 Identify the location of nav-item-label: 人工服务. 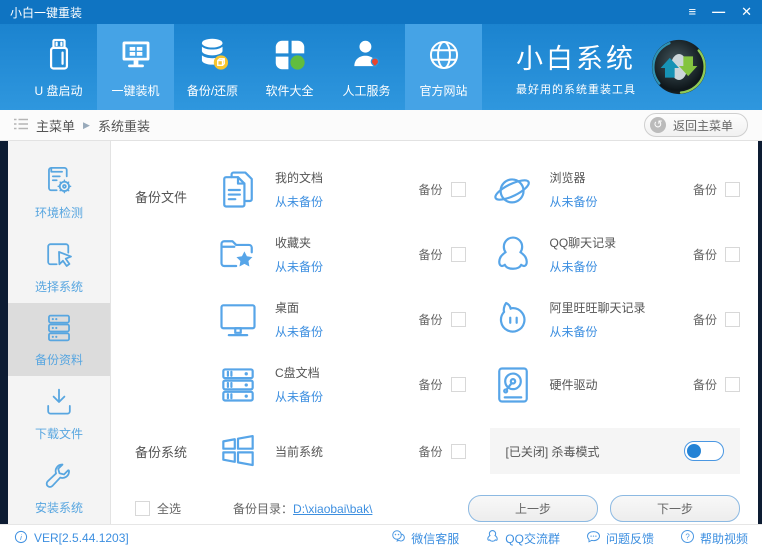
(366, 91).